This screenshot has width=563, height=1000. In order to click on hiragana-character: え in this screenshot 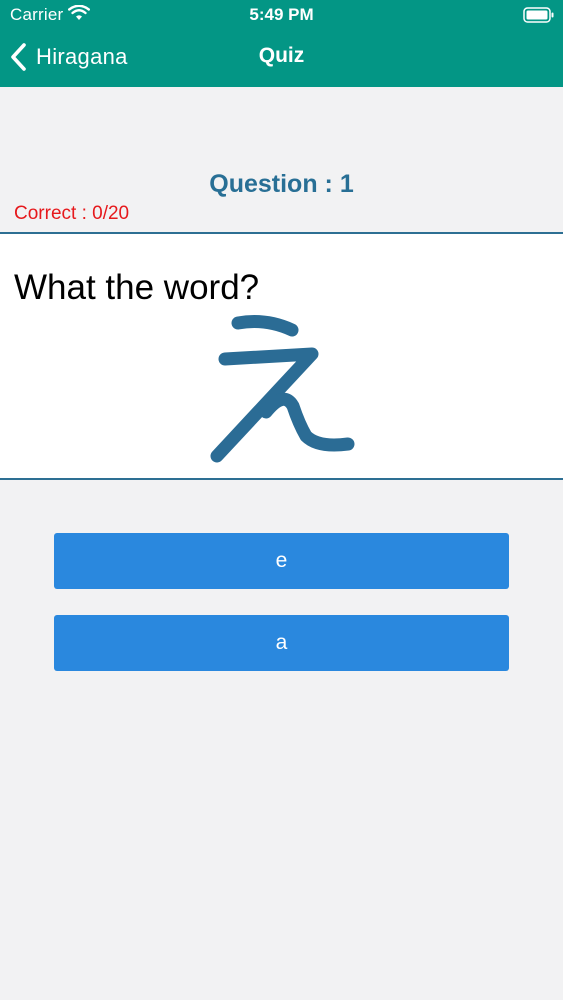, I will do `click(282, 389)`.